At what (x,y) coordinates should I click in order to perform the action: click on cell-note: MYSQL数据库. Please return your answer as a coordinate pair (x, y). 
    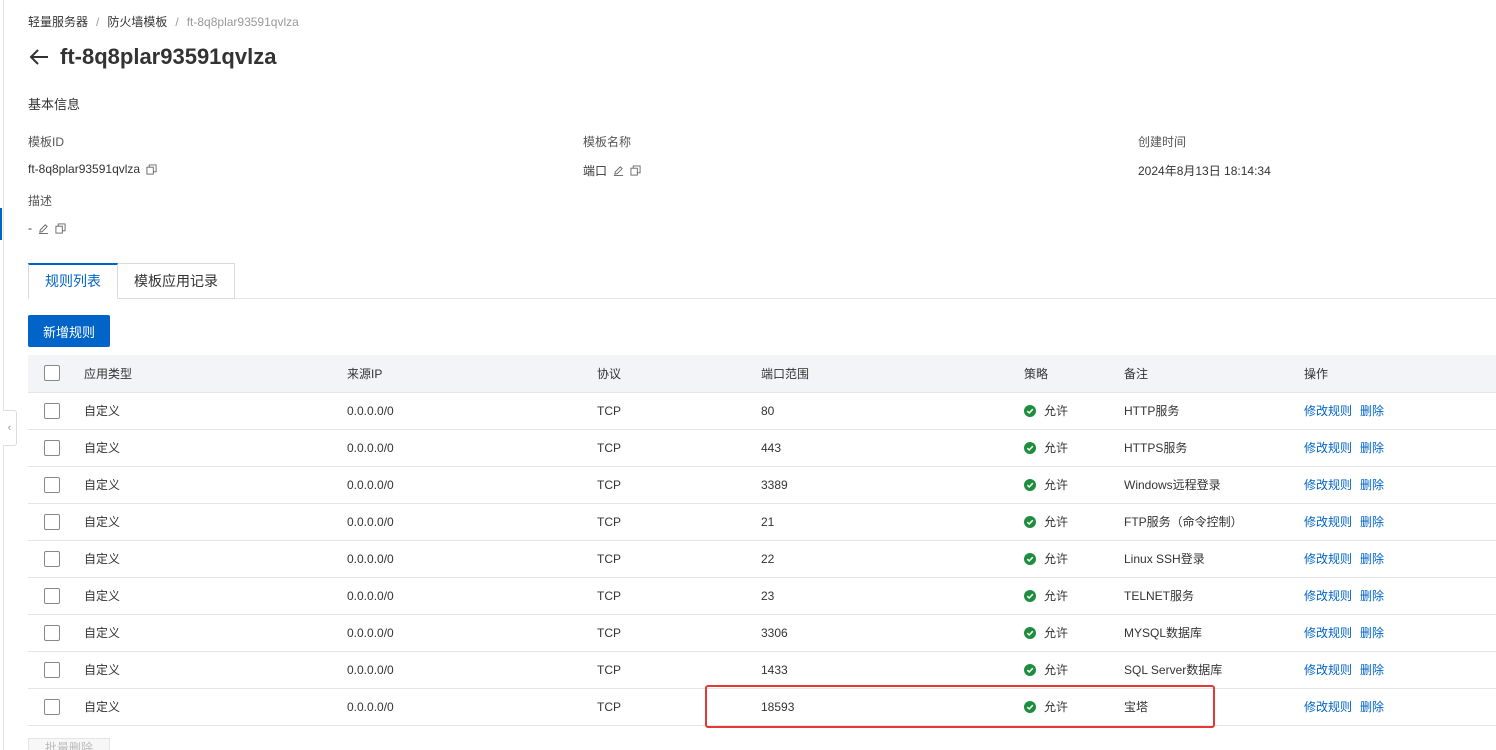
    Looking at the image, I should click on (1214, 633).